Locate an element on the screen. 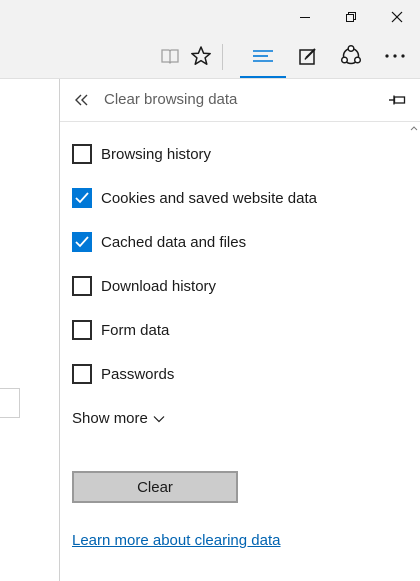  pin-icon is located at coordinates (397, 100).